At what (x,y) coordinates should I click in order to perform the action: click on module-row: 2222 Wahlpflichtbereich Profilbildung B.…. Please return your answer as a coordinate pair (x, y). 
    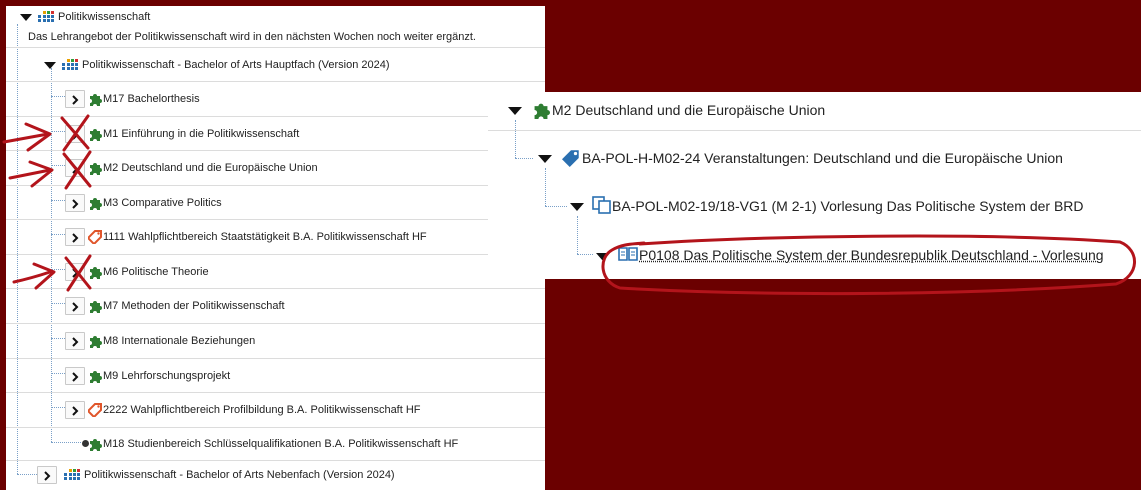
    Looking at the image, I should click on (275, 410).